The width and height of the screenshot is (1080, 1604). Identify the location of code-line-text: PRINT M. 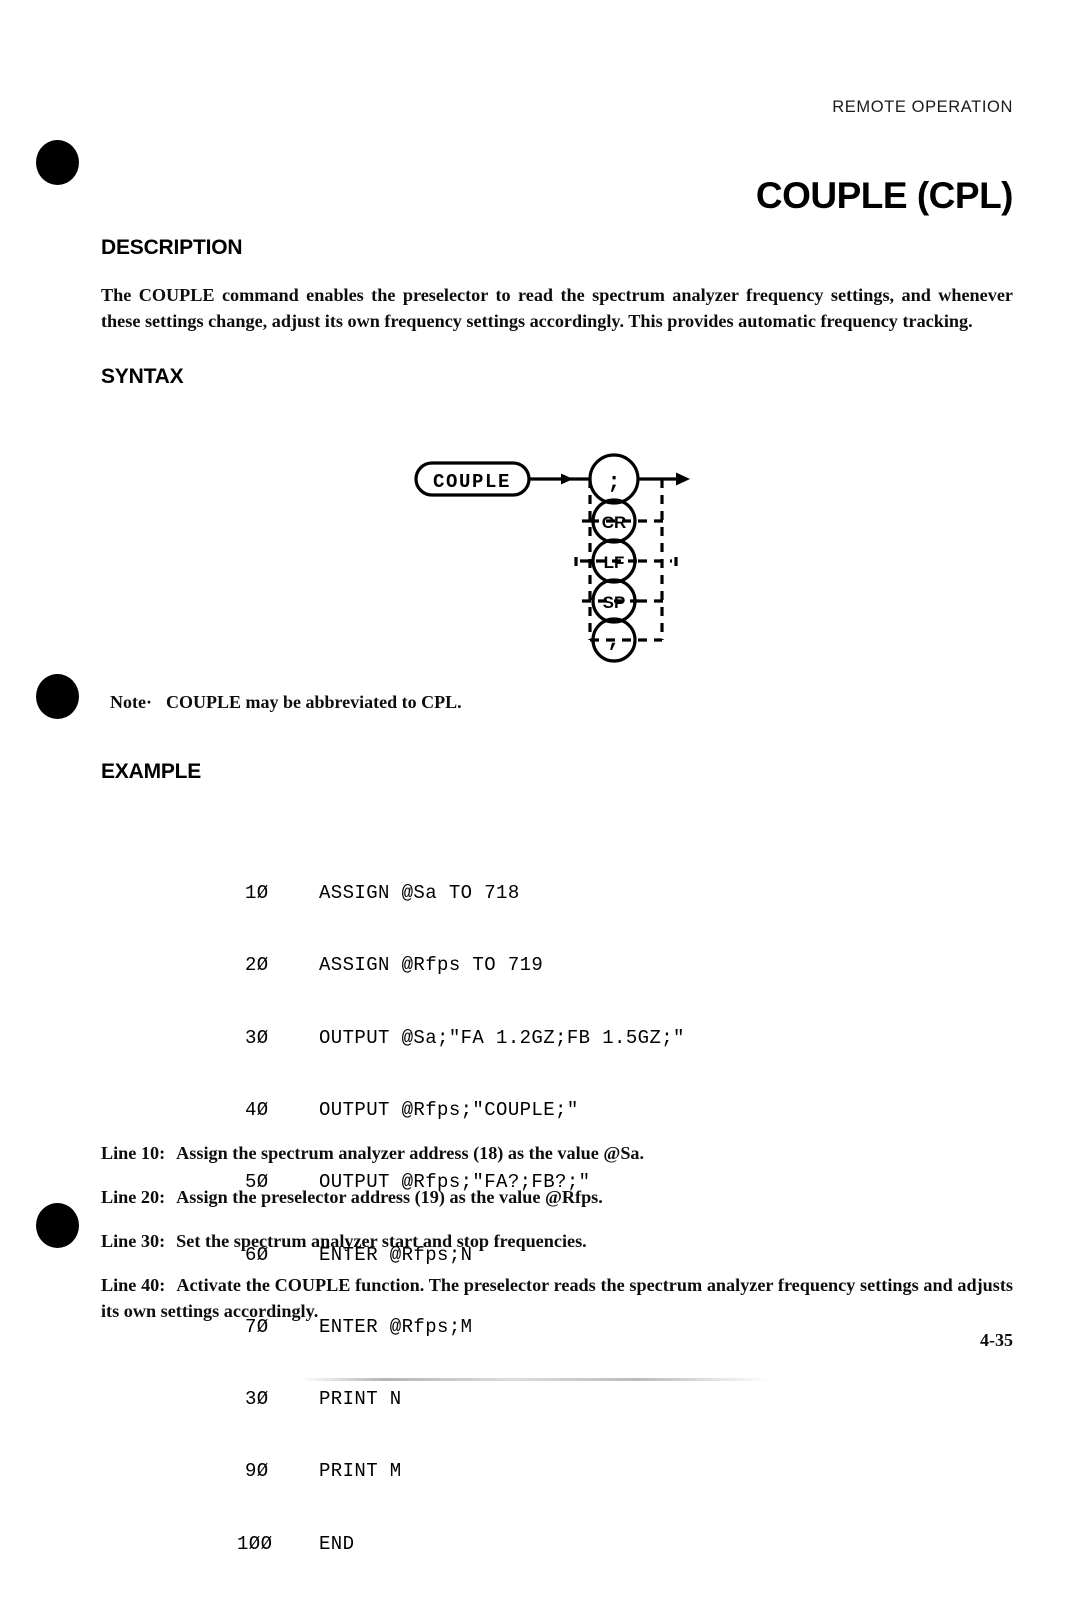
(360, 1471).